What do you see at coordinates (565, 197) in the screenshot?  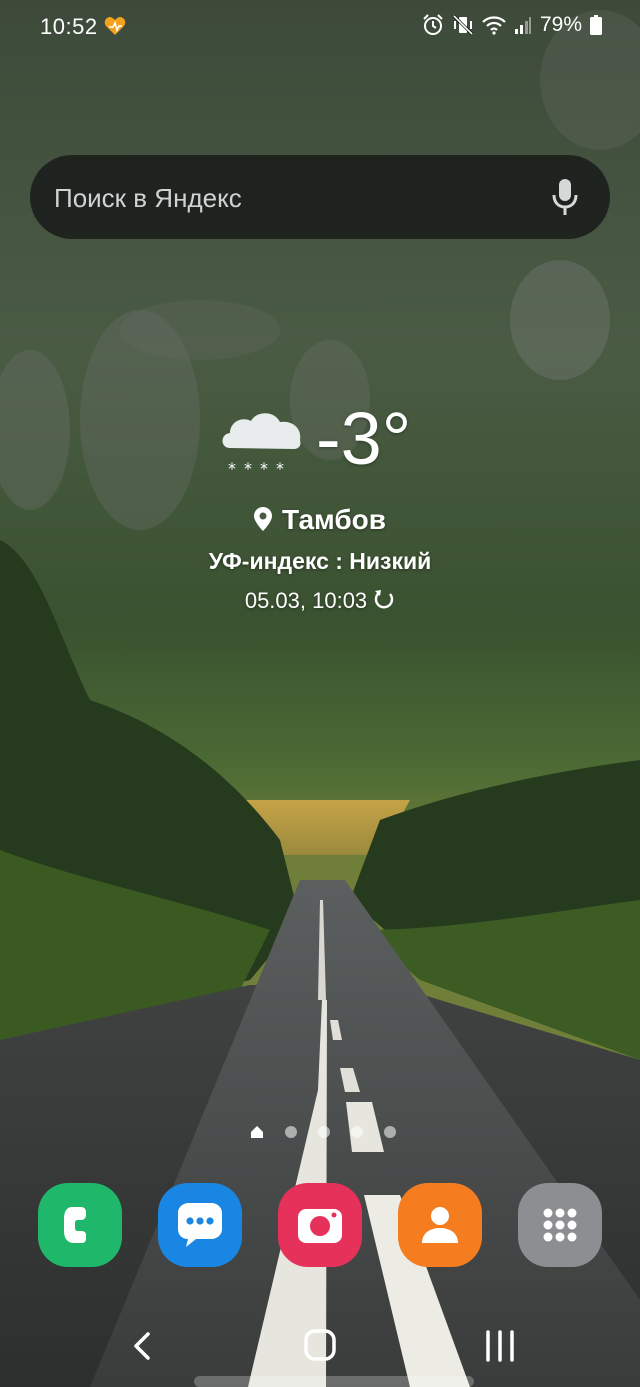 I see `mic-icon` at bounding box center [565, 197].